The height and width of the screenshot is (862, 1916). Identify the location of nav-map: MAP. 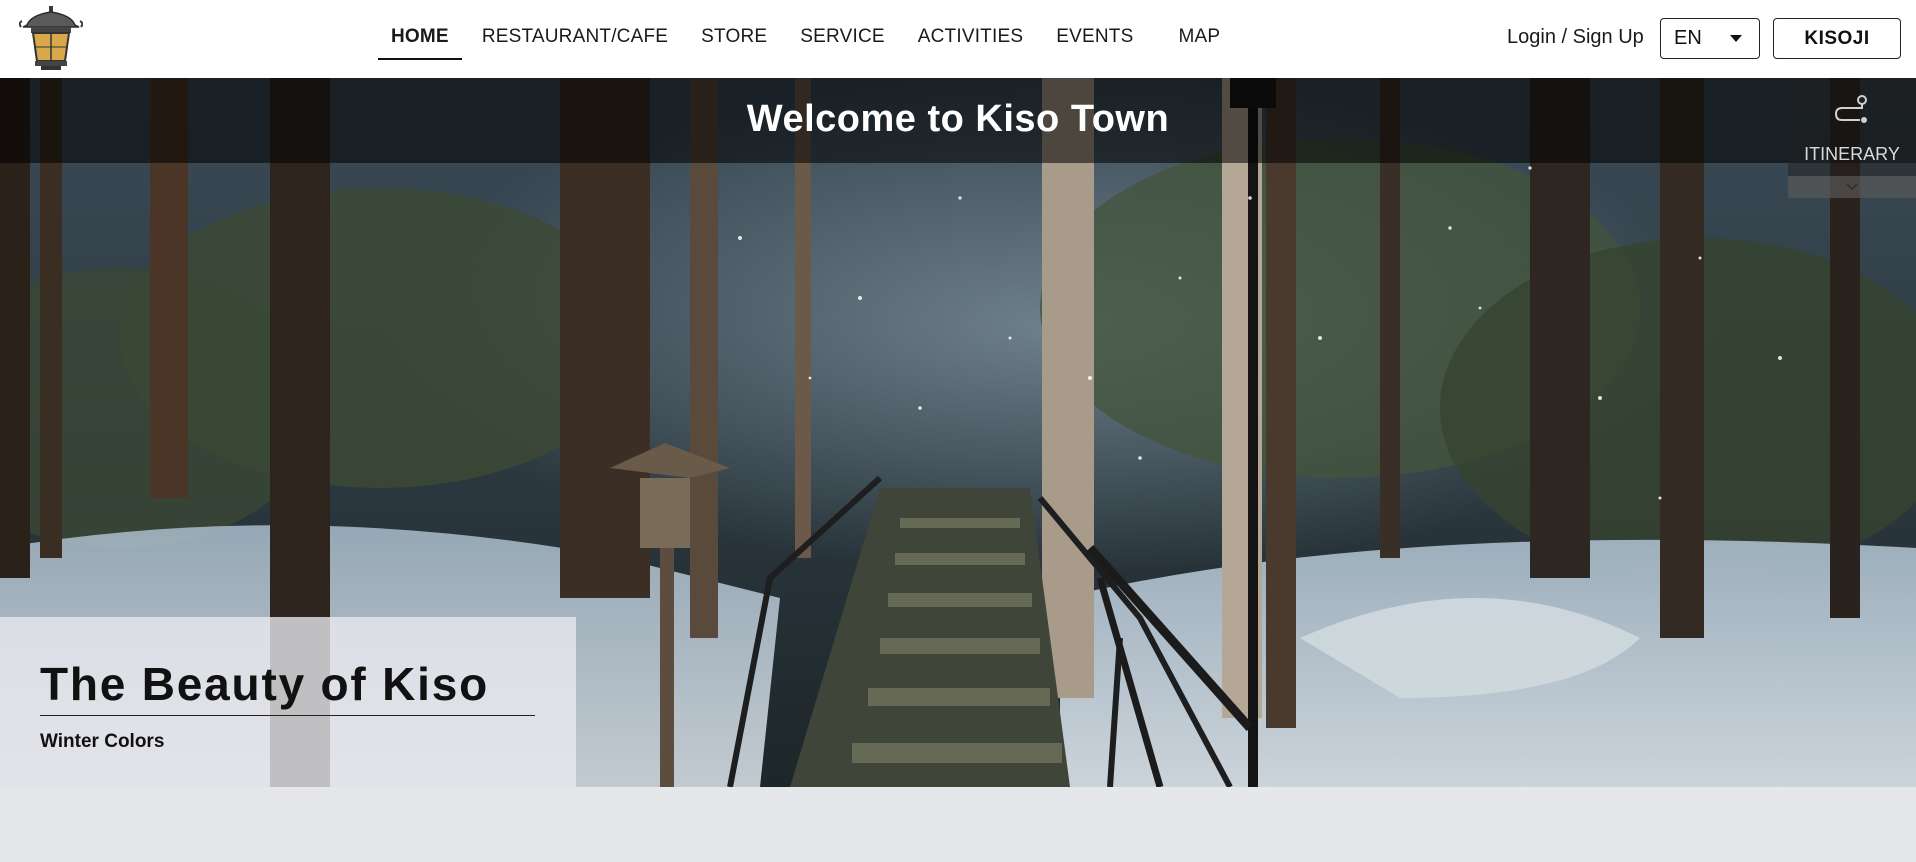
(1199, 38).